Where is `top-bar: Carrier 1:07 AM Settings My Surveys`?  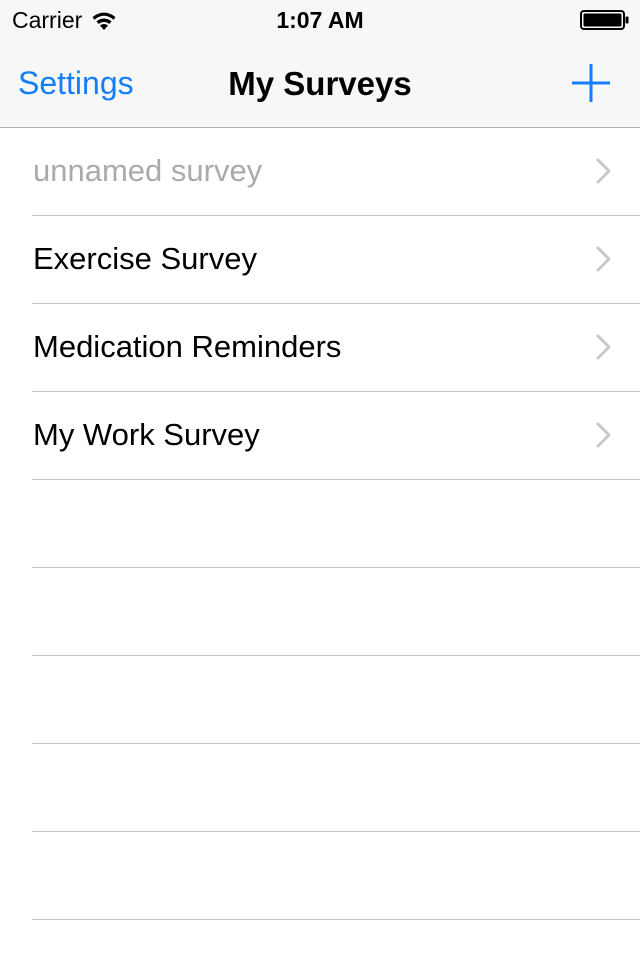 top-bar: Carrier 1:07 AM Settings My Surveys is located at coordinates (320, 64).